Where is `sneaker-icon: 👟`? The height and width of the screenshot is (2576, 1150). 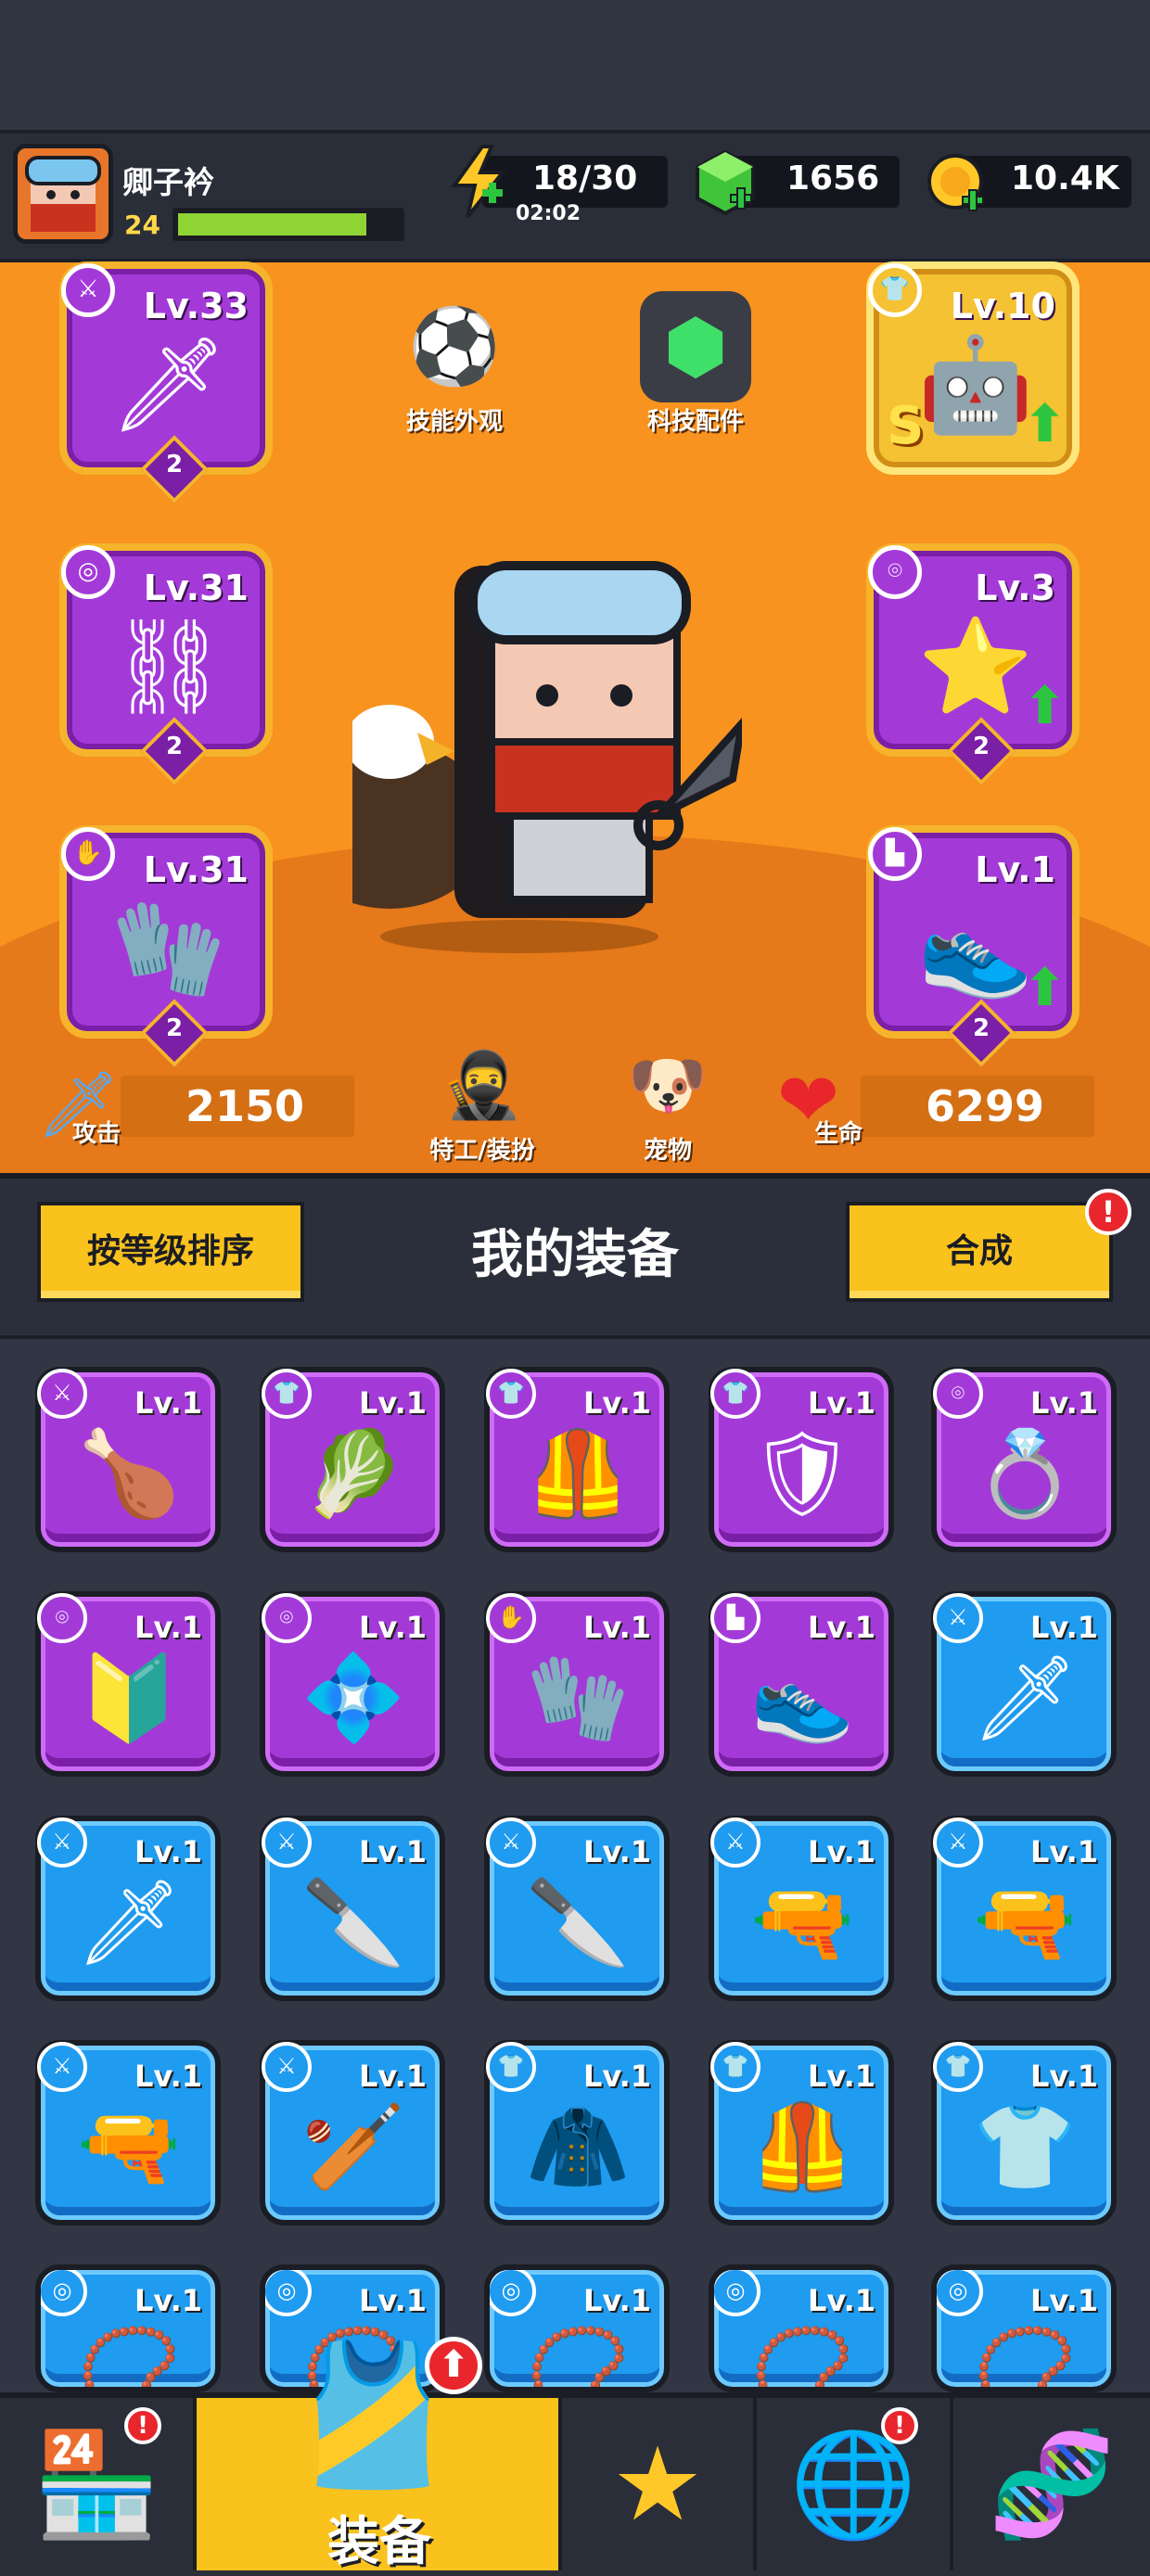
sneaker-icon: 👟 is located at coordinates (975, 948).